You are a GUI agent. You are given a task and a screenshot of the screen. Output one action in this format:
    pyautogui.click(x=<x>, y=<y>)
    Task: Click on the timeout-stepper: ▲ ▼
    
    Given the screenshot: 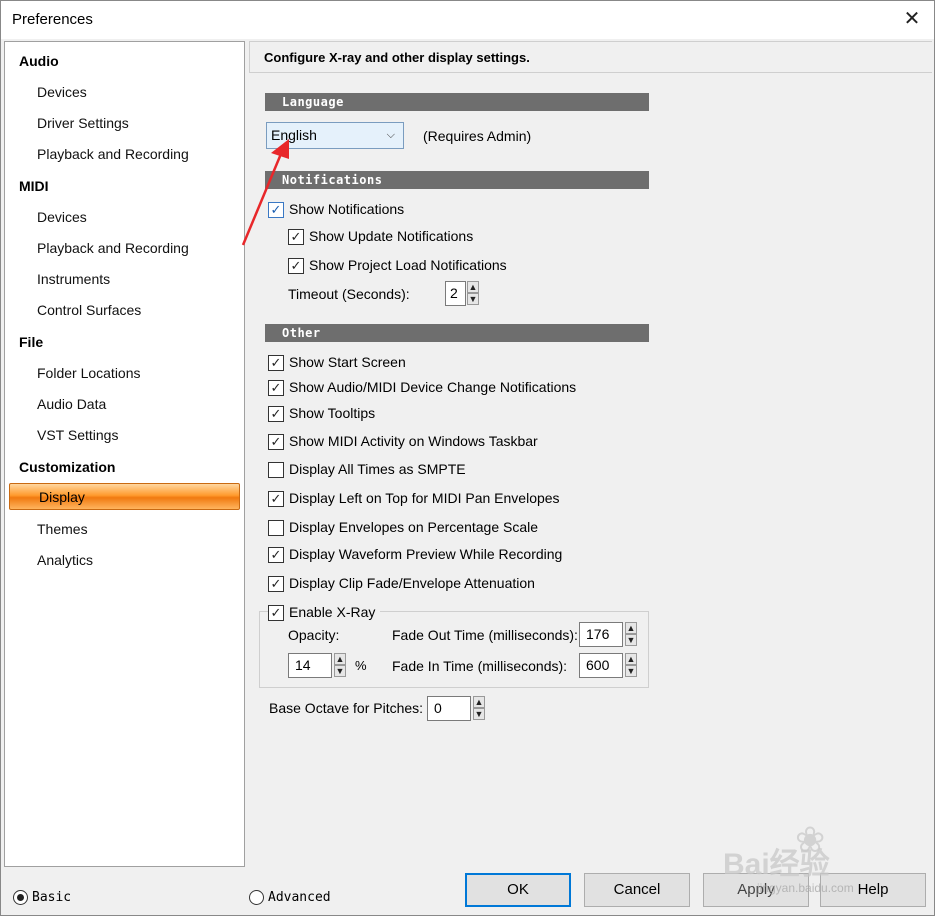 What is the action you would take?
    pyautogui.click(x=473, y=293)
    